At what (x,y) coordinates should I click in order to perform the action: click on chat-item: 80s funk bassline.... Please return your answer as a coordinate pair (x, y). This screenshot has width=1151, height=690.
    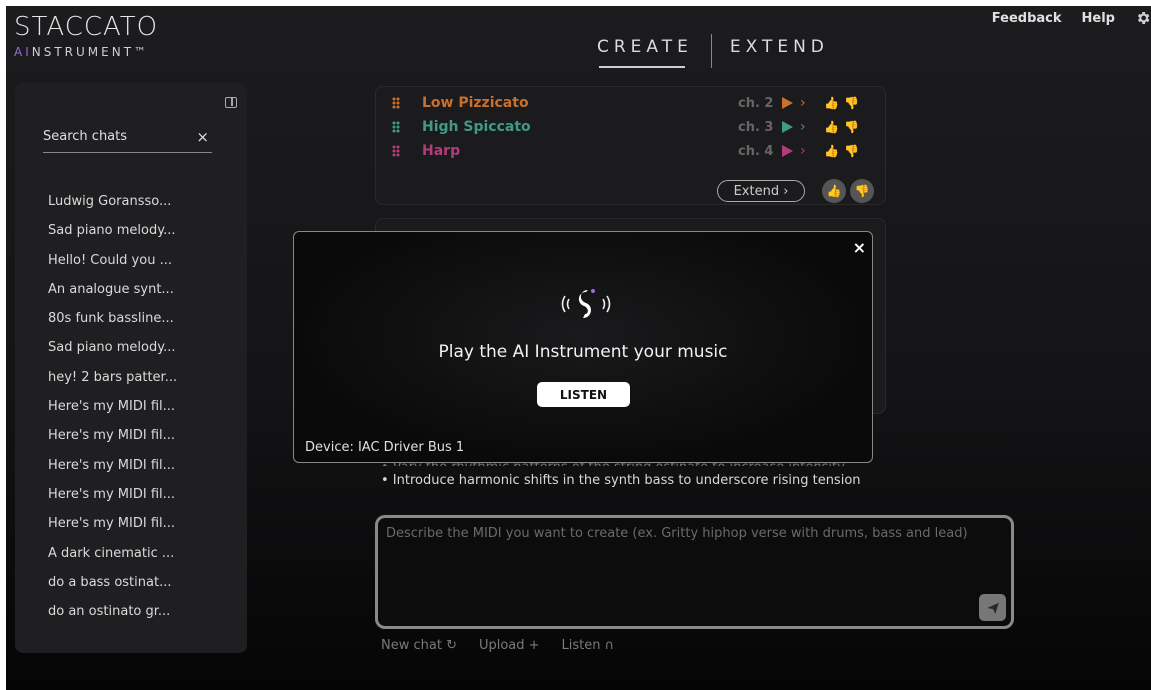
    Looking at the image, I should click on (112, 318).